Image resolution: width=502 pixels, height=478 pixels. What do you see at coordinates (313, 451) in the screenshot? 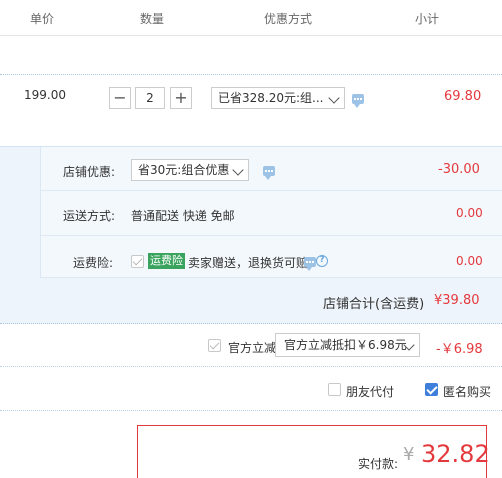
I see `payment-summary: 实付款: ¥ 32.82` at bounding box center [313, 451].